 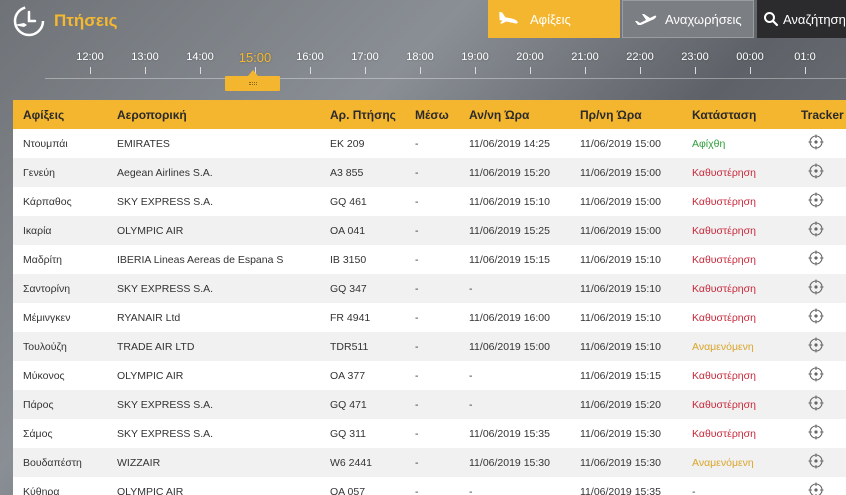 What do you see at coordinates (37, 230) in the screenshot?
I see `cell-city: Ικαρία` at bounding box center [37, 230].